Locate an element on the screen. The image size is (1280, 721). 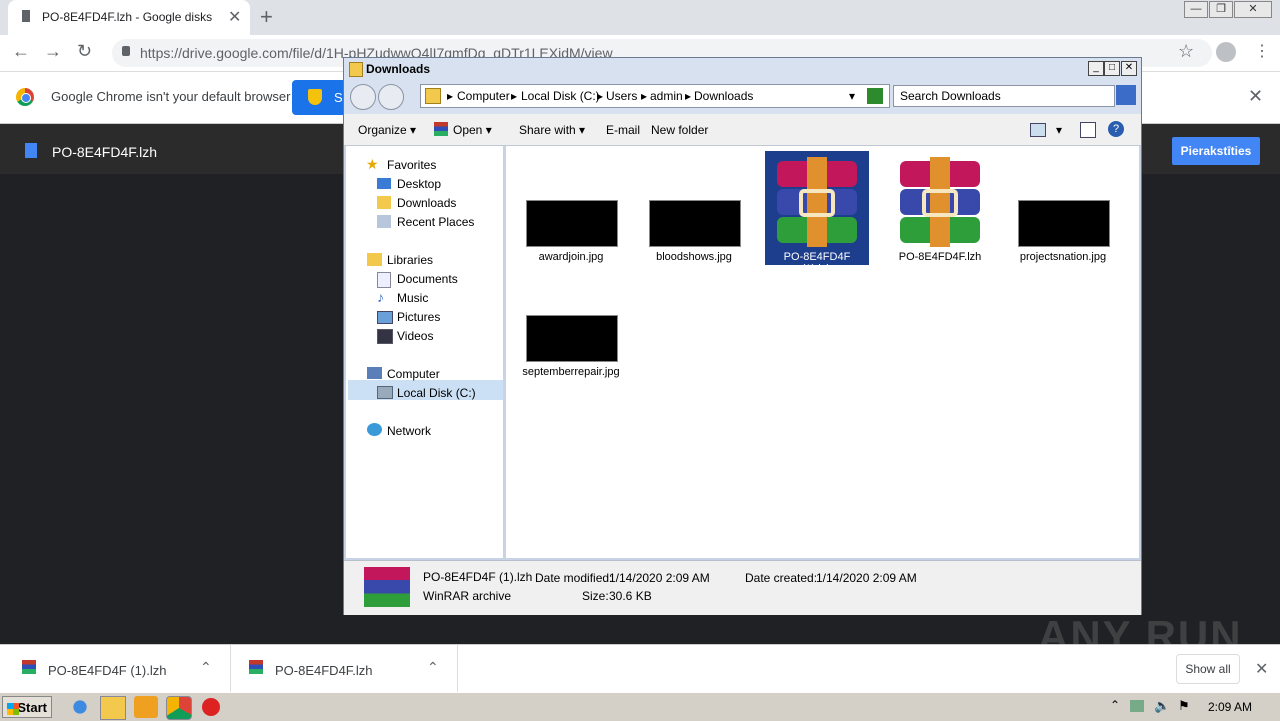
tab-close-icon: ✕ is located at coordinates (234, 17).